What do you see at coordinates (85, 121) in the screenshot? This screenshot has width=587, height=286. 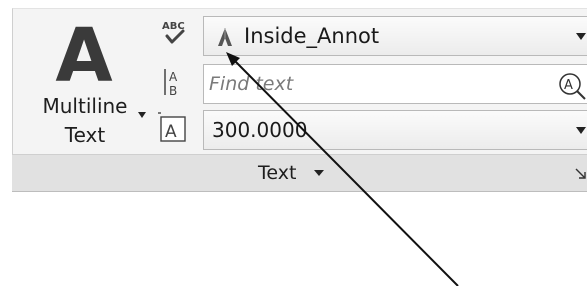 I see `multiline-text-label: Multiline Text` at bounding box center [85, 121].